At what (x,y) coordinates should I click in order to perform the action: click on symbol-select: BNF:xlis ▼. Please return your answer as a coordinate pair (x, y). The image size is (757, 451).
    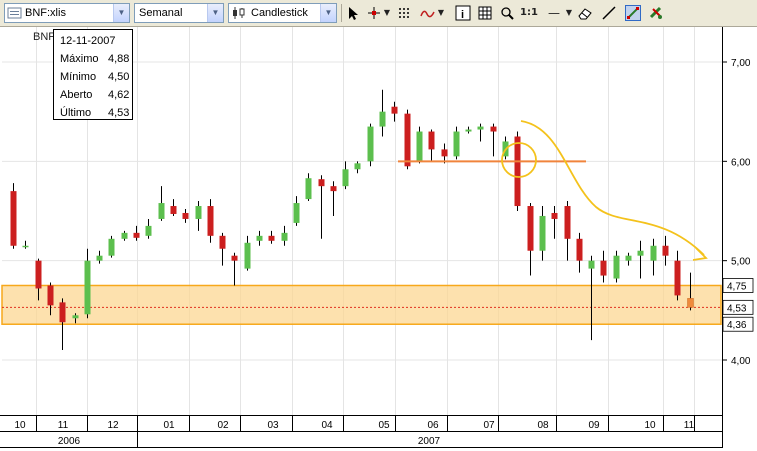
    Looking at the image, I should click on (67, 13).